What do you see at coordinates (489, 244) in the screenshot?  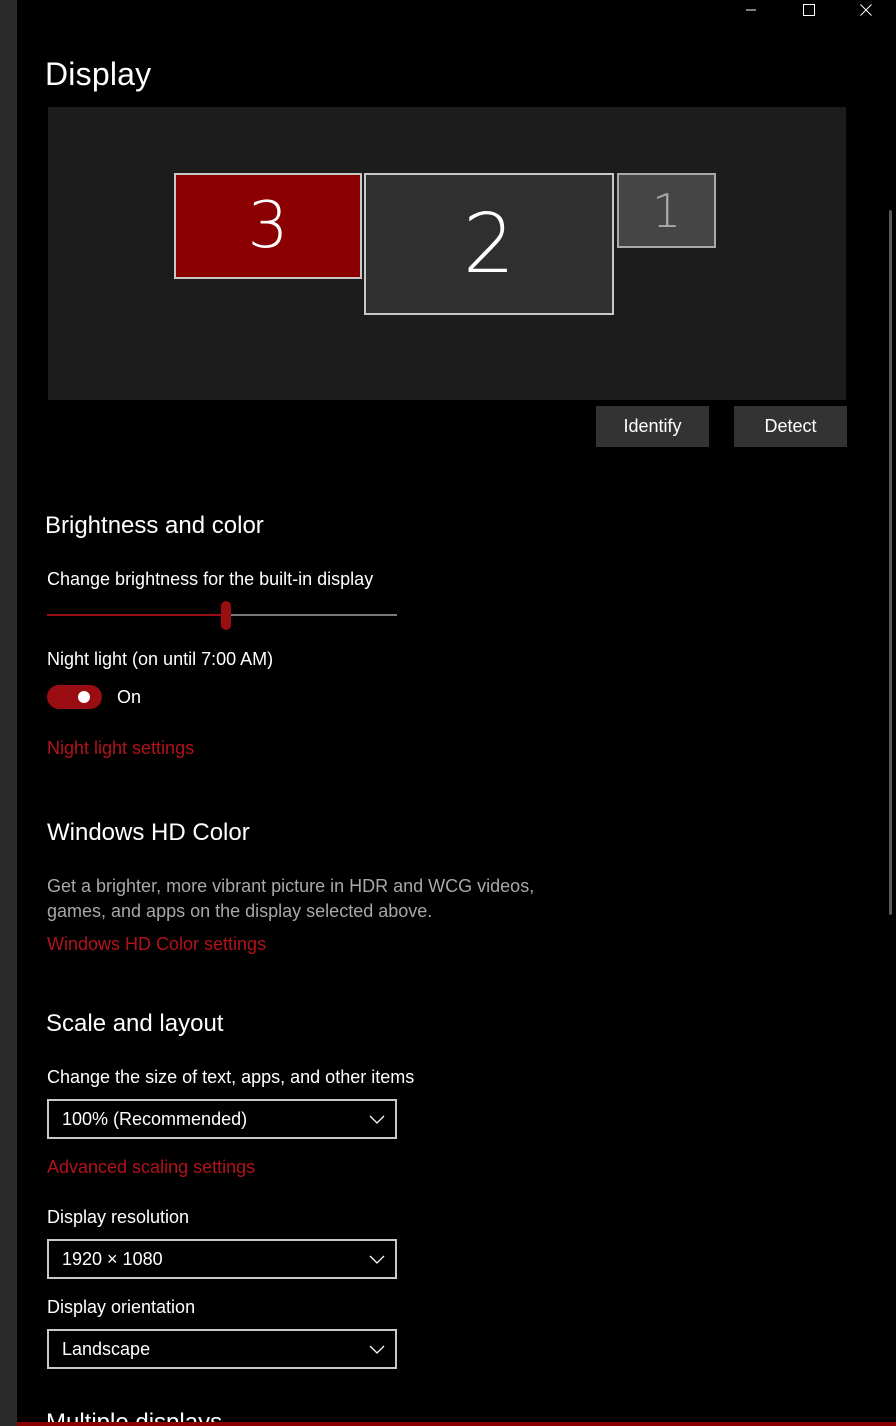 I see `monitor-2: 2` at bounding box center [489, 244].